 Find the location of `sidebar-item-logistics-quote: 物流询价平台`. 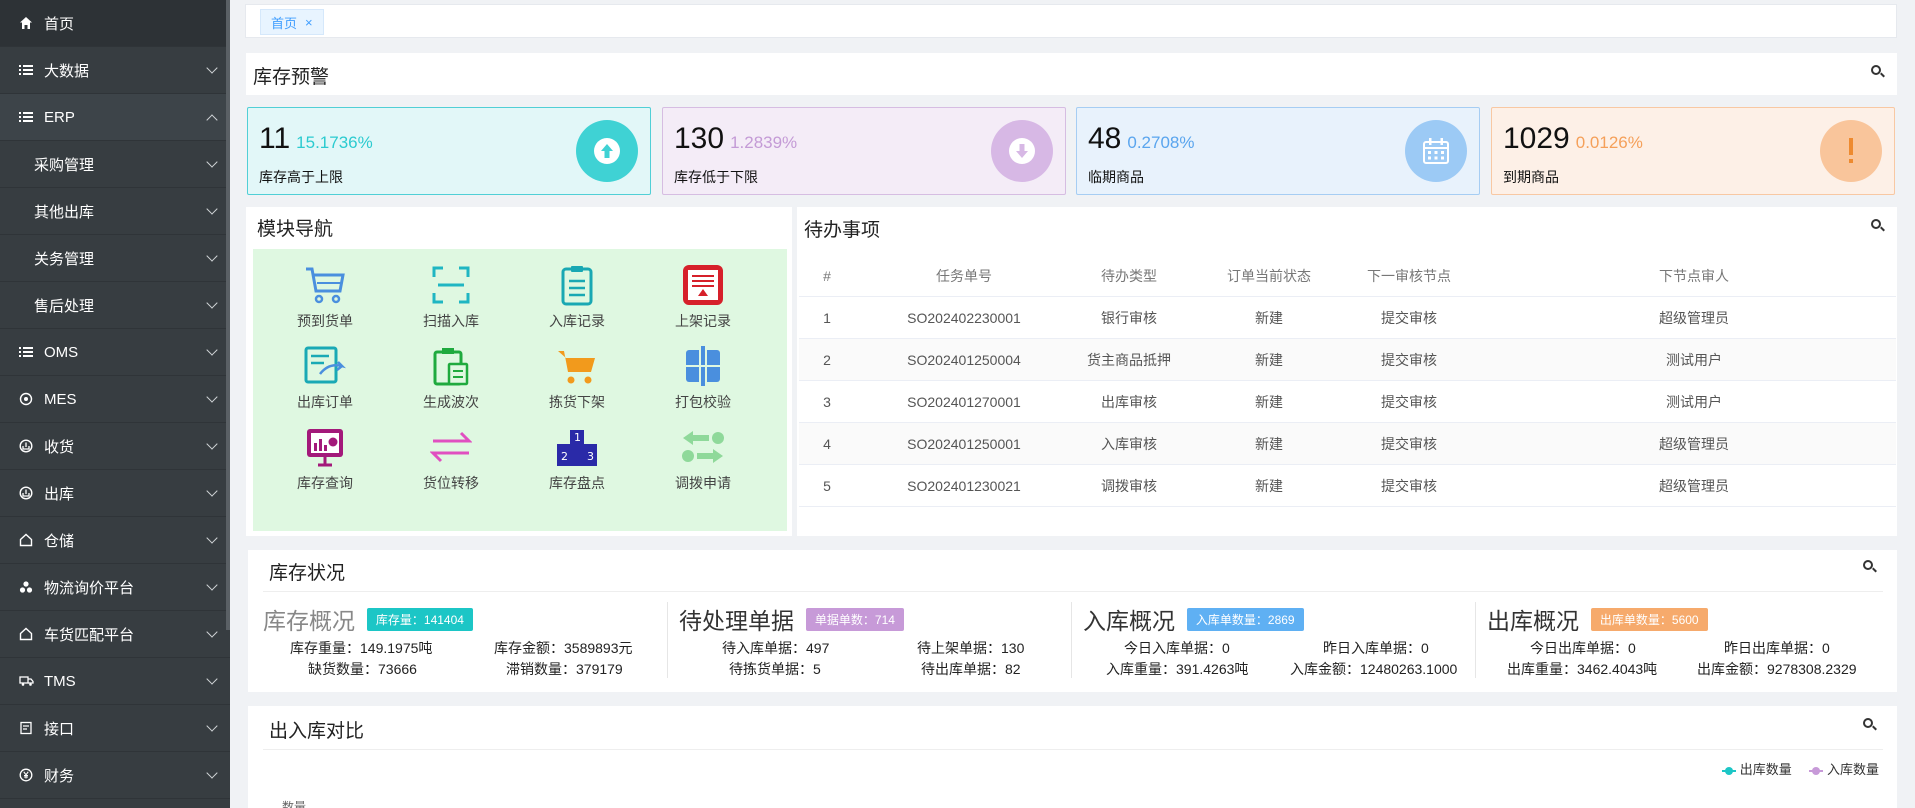

sidebar-item-logistics-quote: 物流询价平台 is located at coordinates (115, 587).